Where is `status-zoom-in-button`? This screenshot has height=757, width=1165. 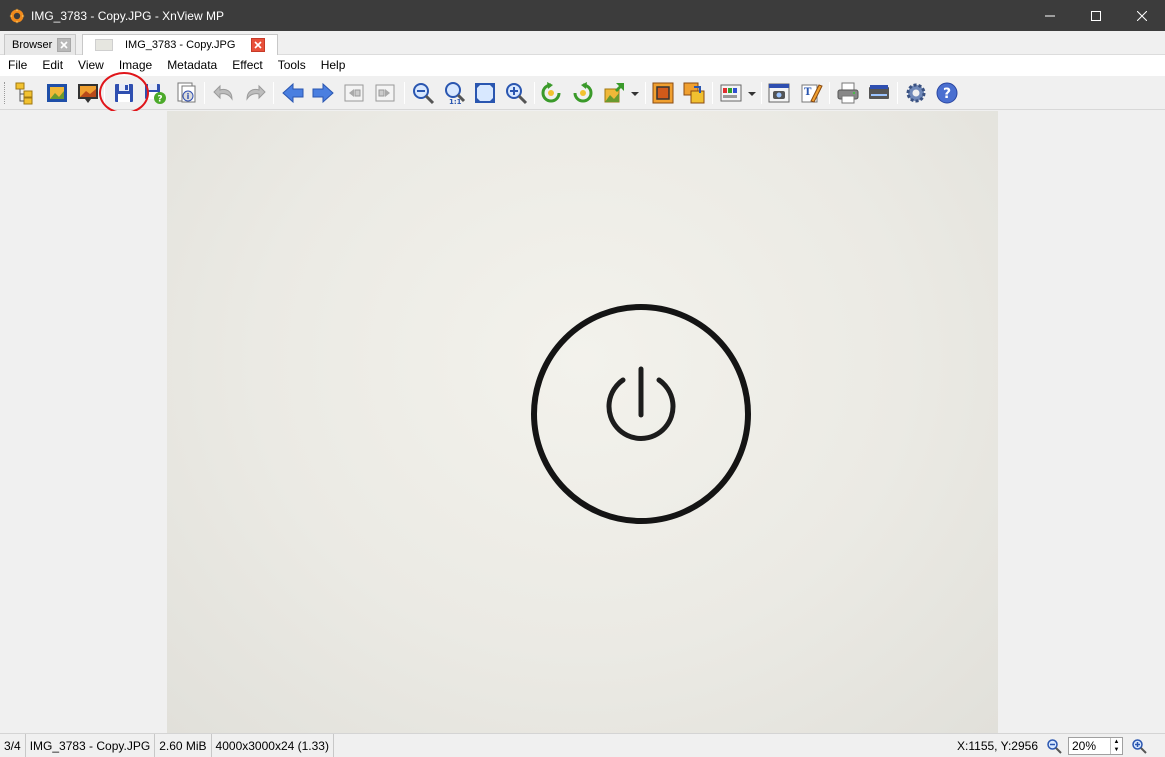 status-zoom-in-button is located at coordinates (1139, 746).